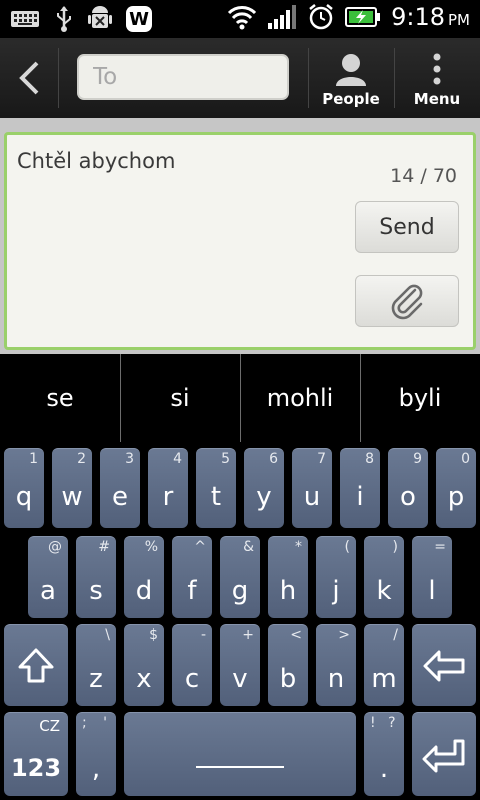 The height and width of the screenshot is (800, 480). Describe the element at coordinates (72, 497) in the screenshot. I see `key-label: w` at that location.